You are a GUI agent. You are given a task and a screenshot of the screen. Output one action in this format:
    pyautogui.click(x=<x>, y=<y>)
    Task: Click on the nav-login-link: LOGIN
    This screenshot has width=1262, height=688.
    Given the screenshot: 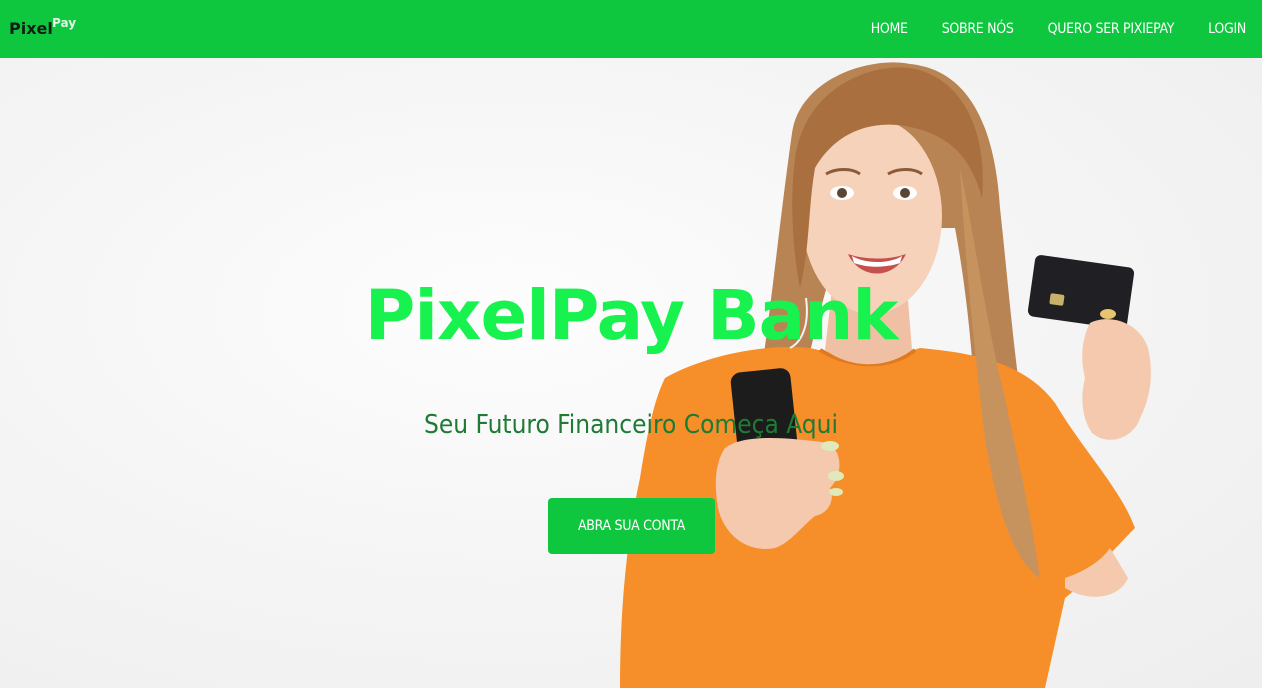 What is the action you would take?
    pyautogui.click(x=1227, y=29)
    